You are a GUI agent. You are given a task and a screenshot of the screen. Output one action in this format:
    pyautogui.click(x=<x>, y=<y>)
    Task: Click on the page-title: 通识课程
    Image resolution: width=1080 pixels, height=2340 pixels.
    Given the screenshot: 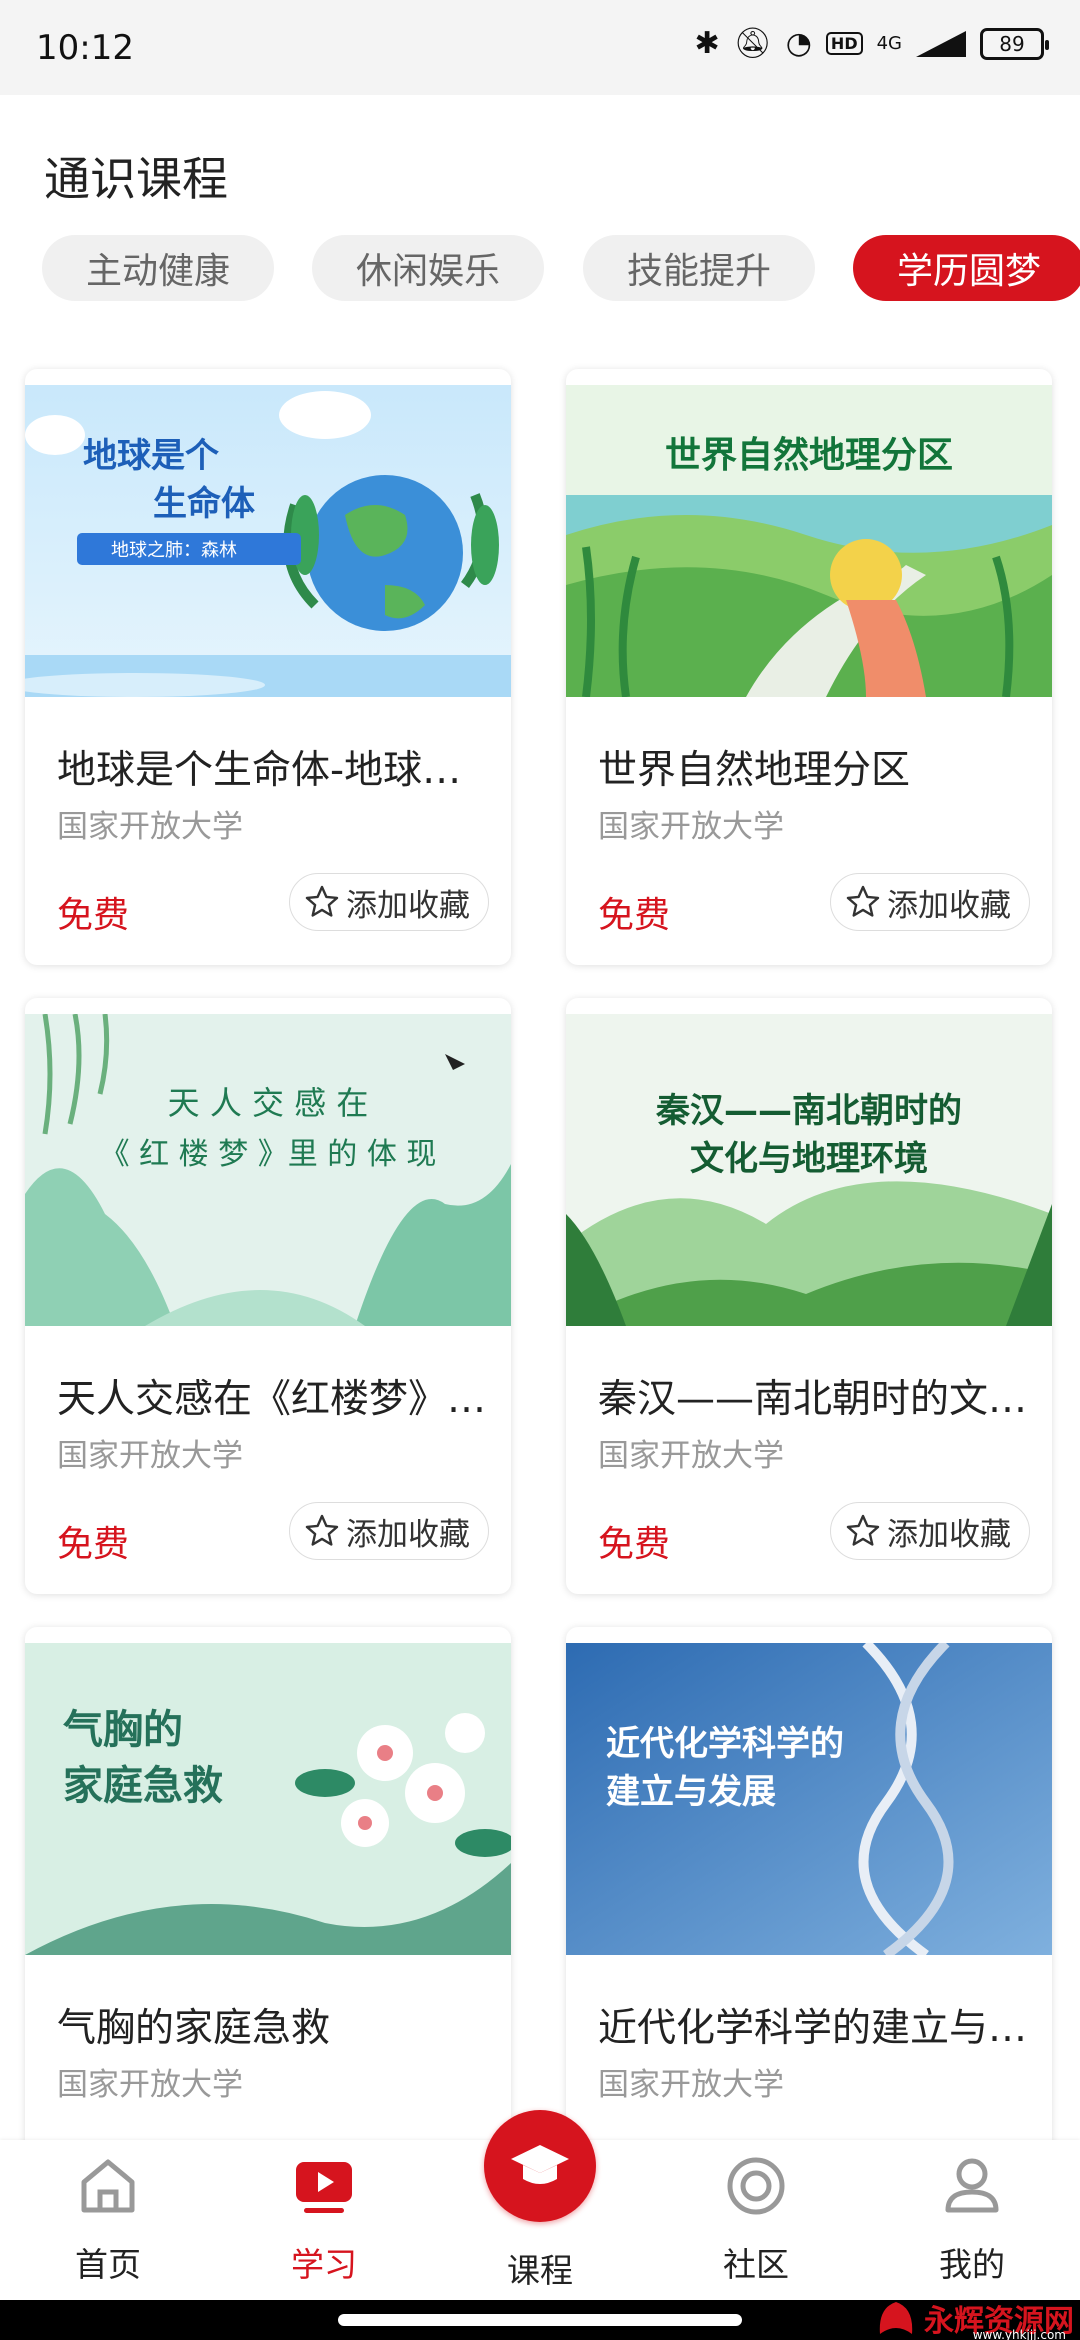 What is the action you would take?
    pyautogui.click(x=136, y=179)
    